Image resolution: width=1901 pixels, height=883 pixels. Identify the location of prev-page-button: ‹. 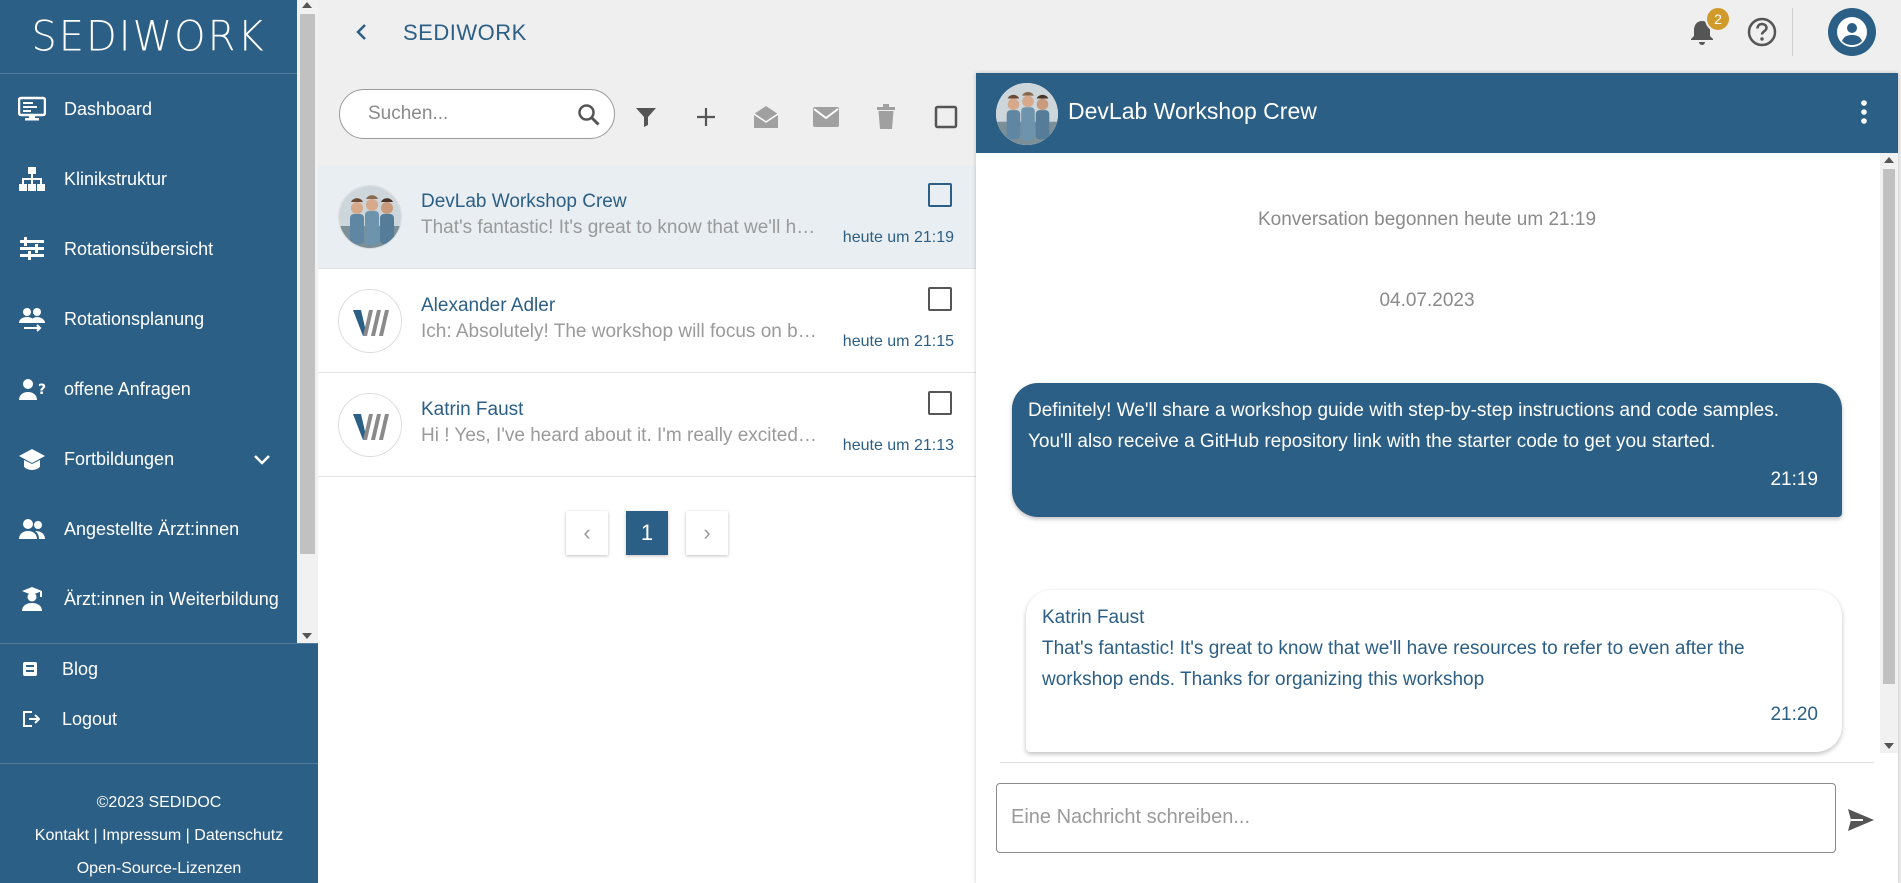
(587, 533).